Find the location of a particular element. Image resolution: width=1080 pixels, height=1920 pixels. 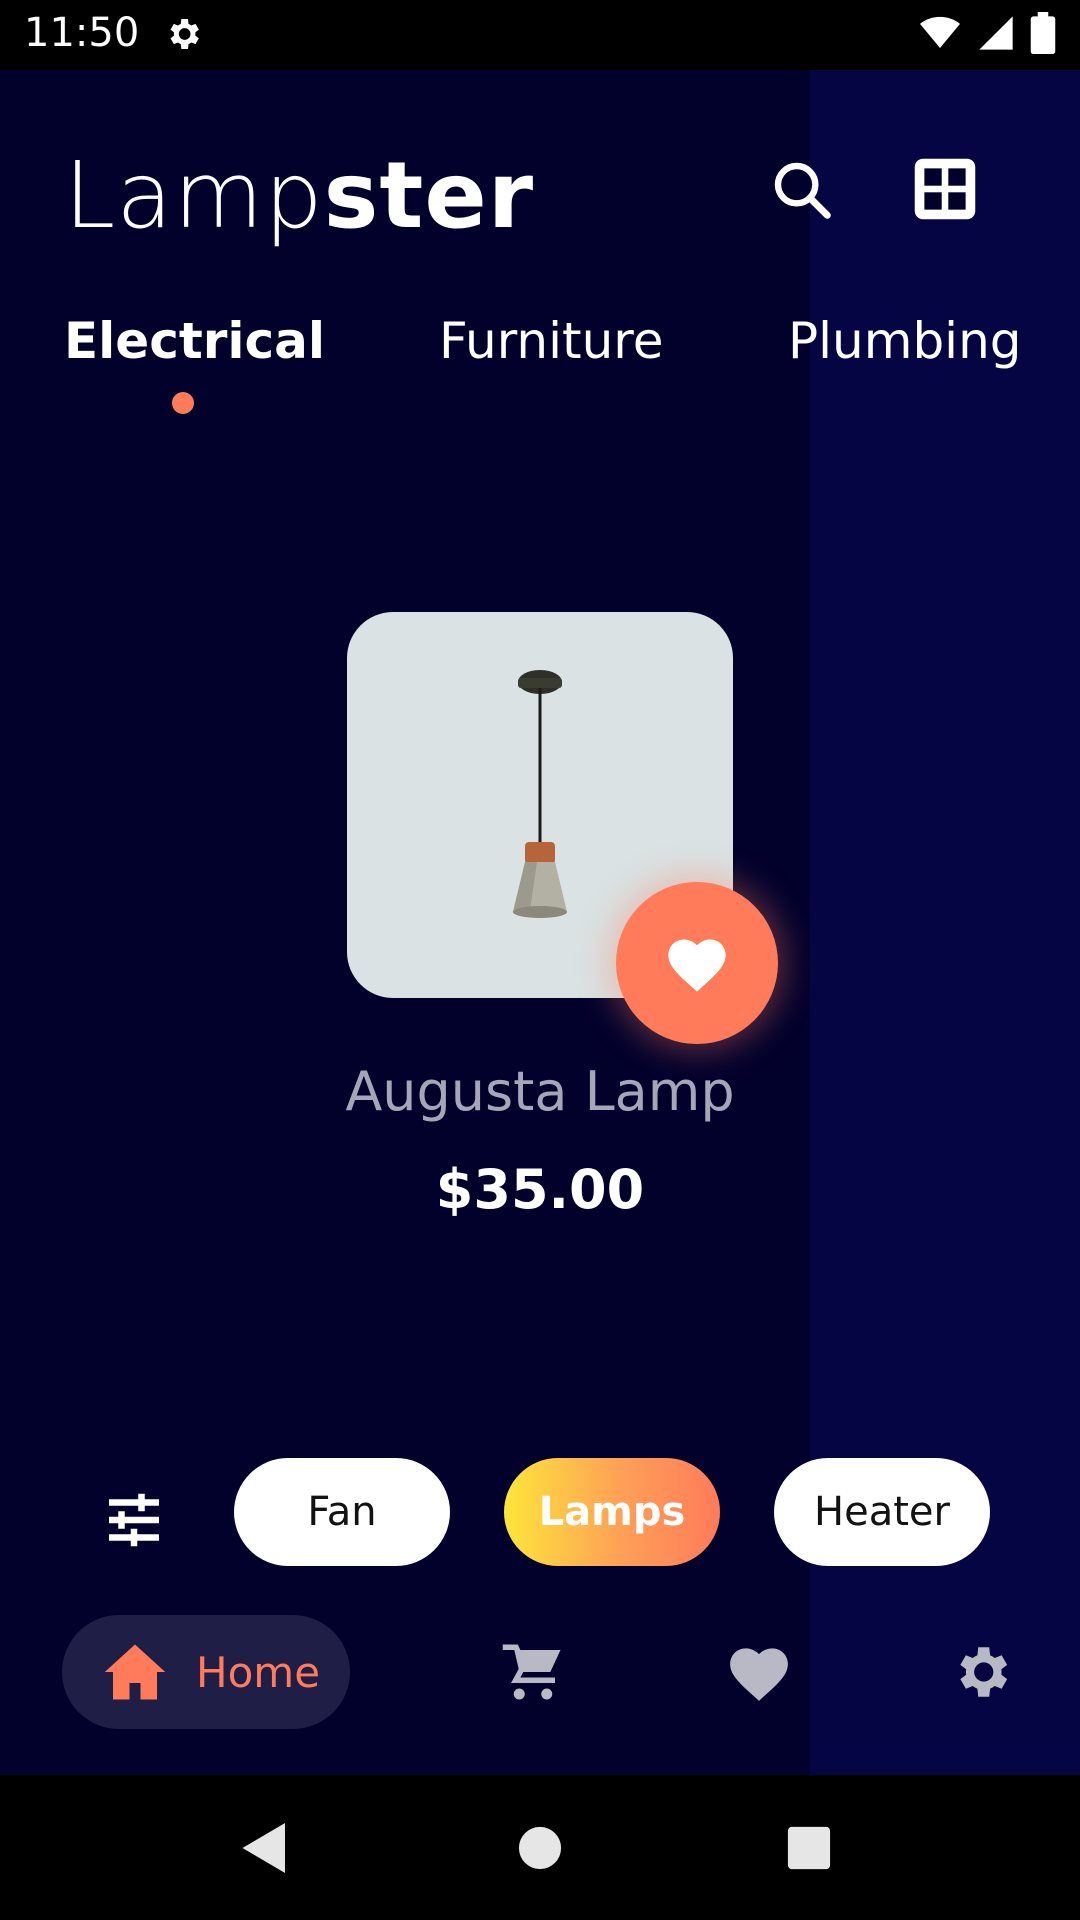

bottom-navigation: Home is located at coordinates (540, 1680).